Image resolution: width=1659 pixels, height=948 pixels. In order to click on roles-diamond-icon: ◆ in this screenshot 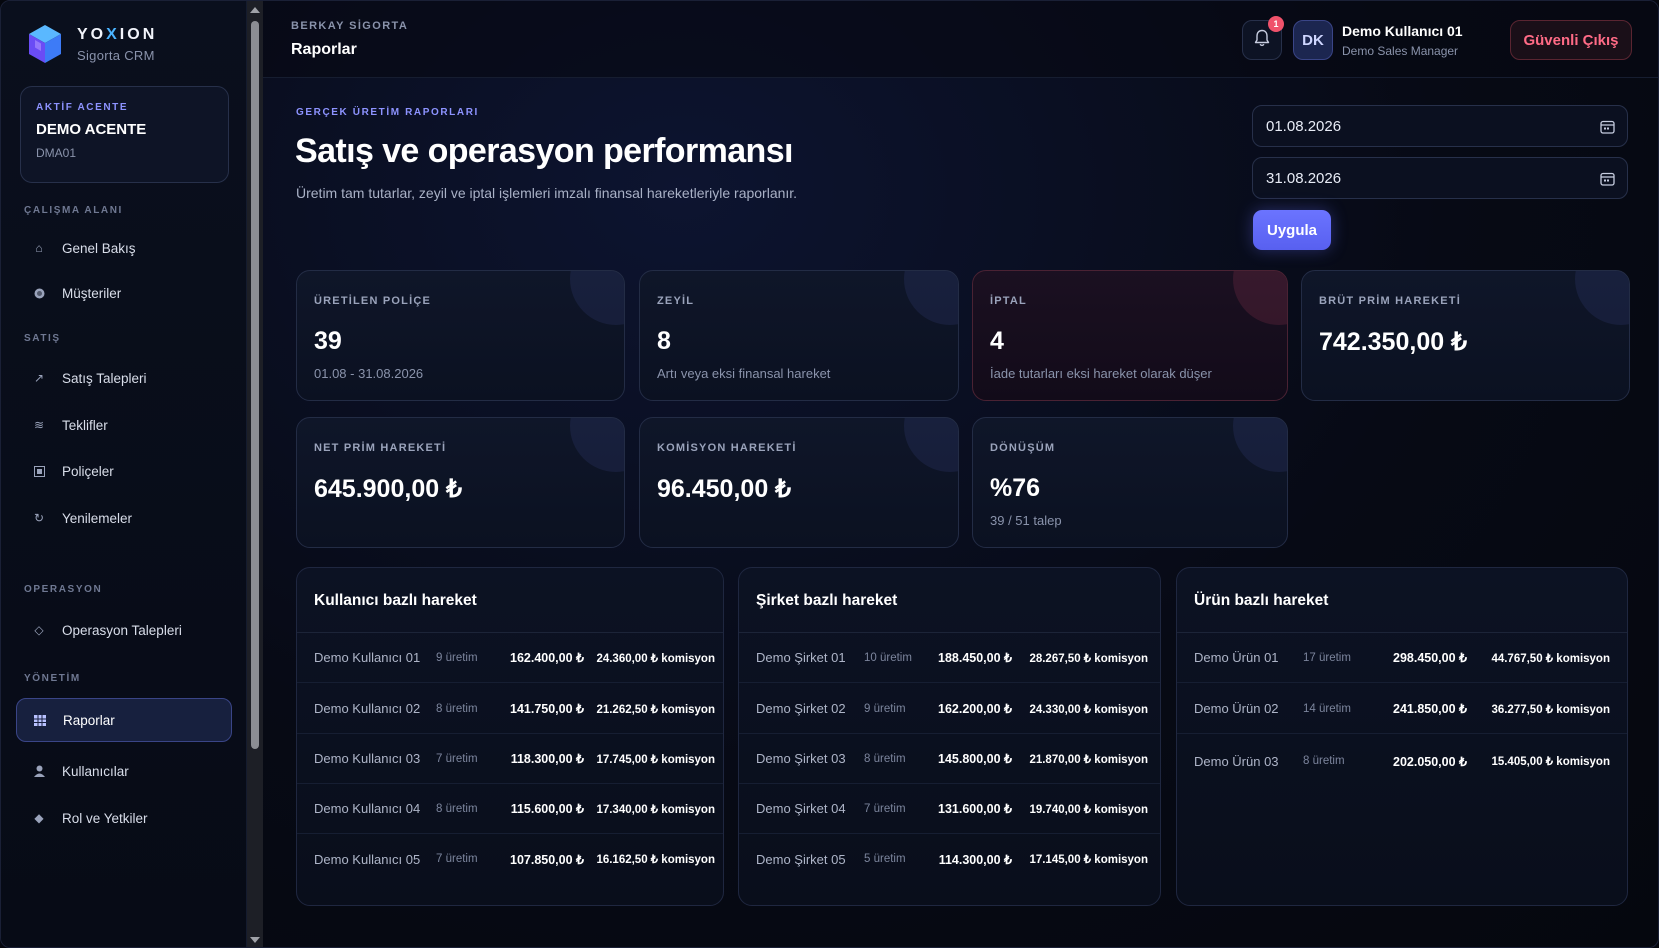, I will do `click(39, 818)`.